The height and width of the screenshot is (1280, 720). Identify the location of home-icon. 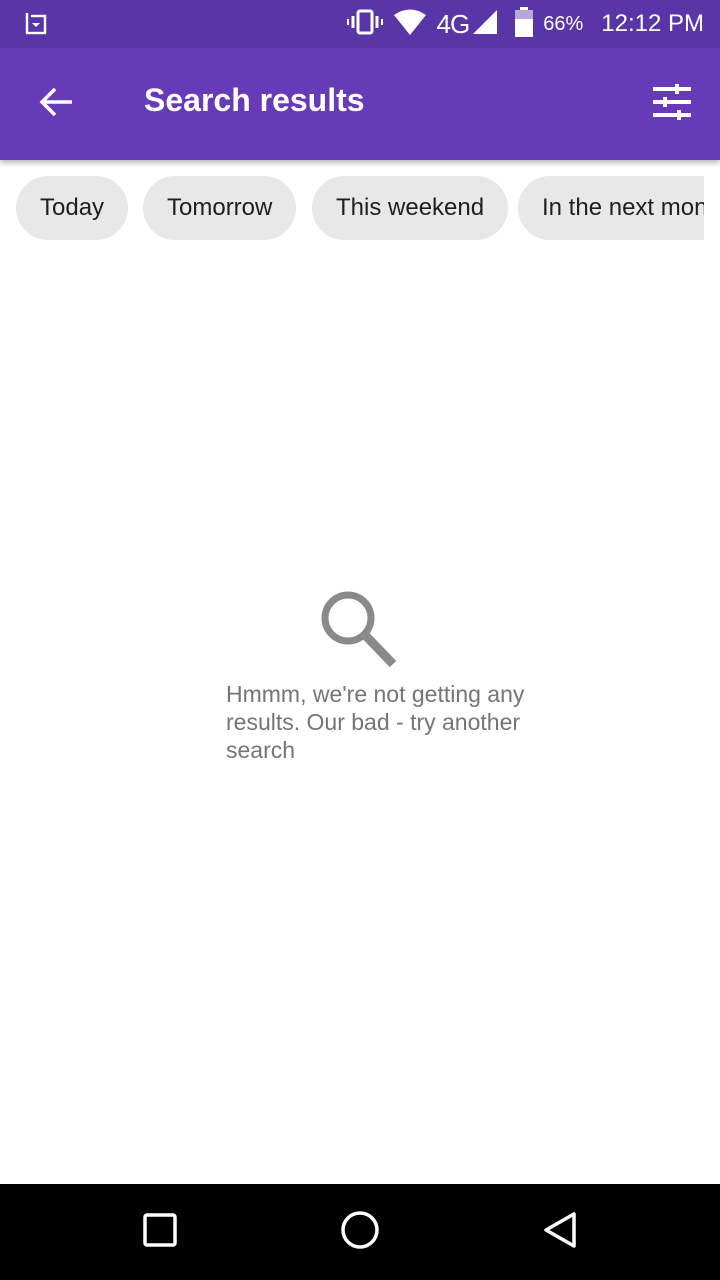
(360, 1232).